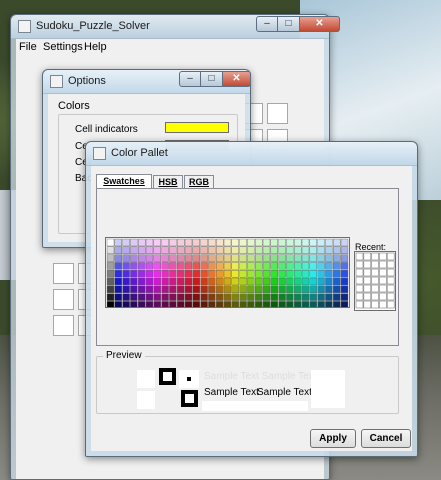  What do you see at coordinates (289, 24) in the screenshot?
I see `maximize-button: □` at bounding box center [289, 24].